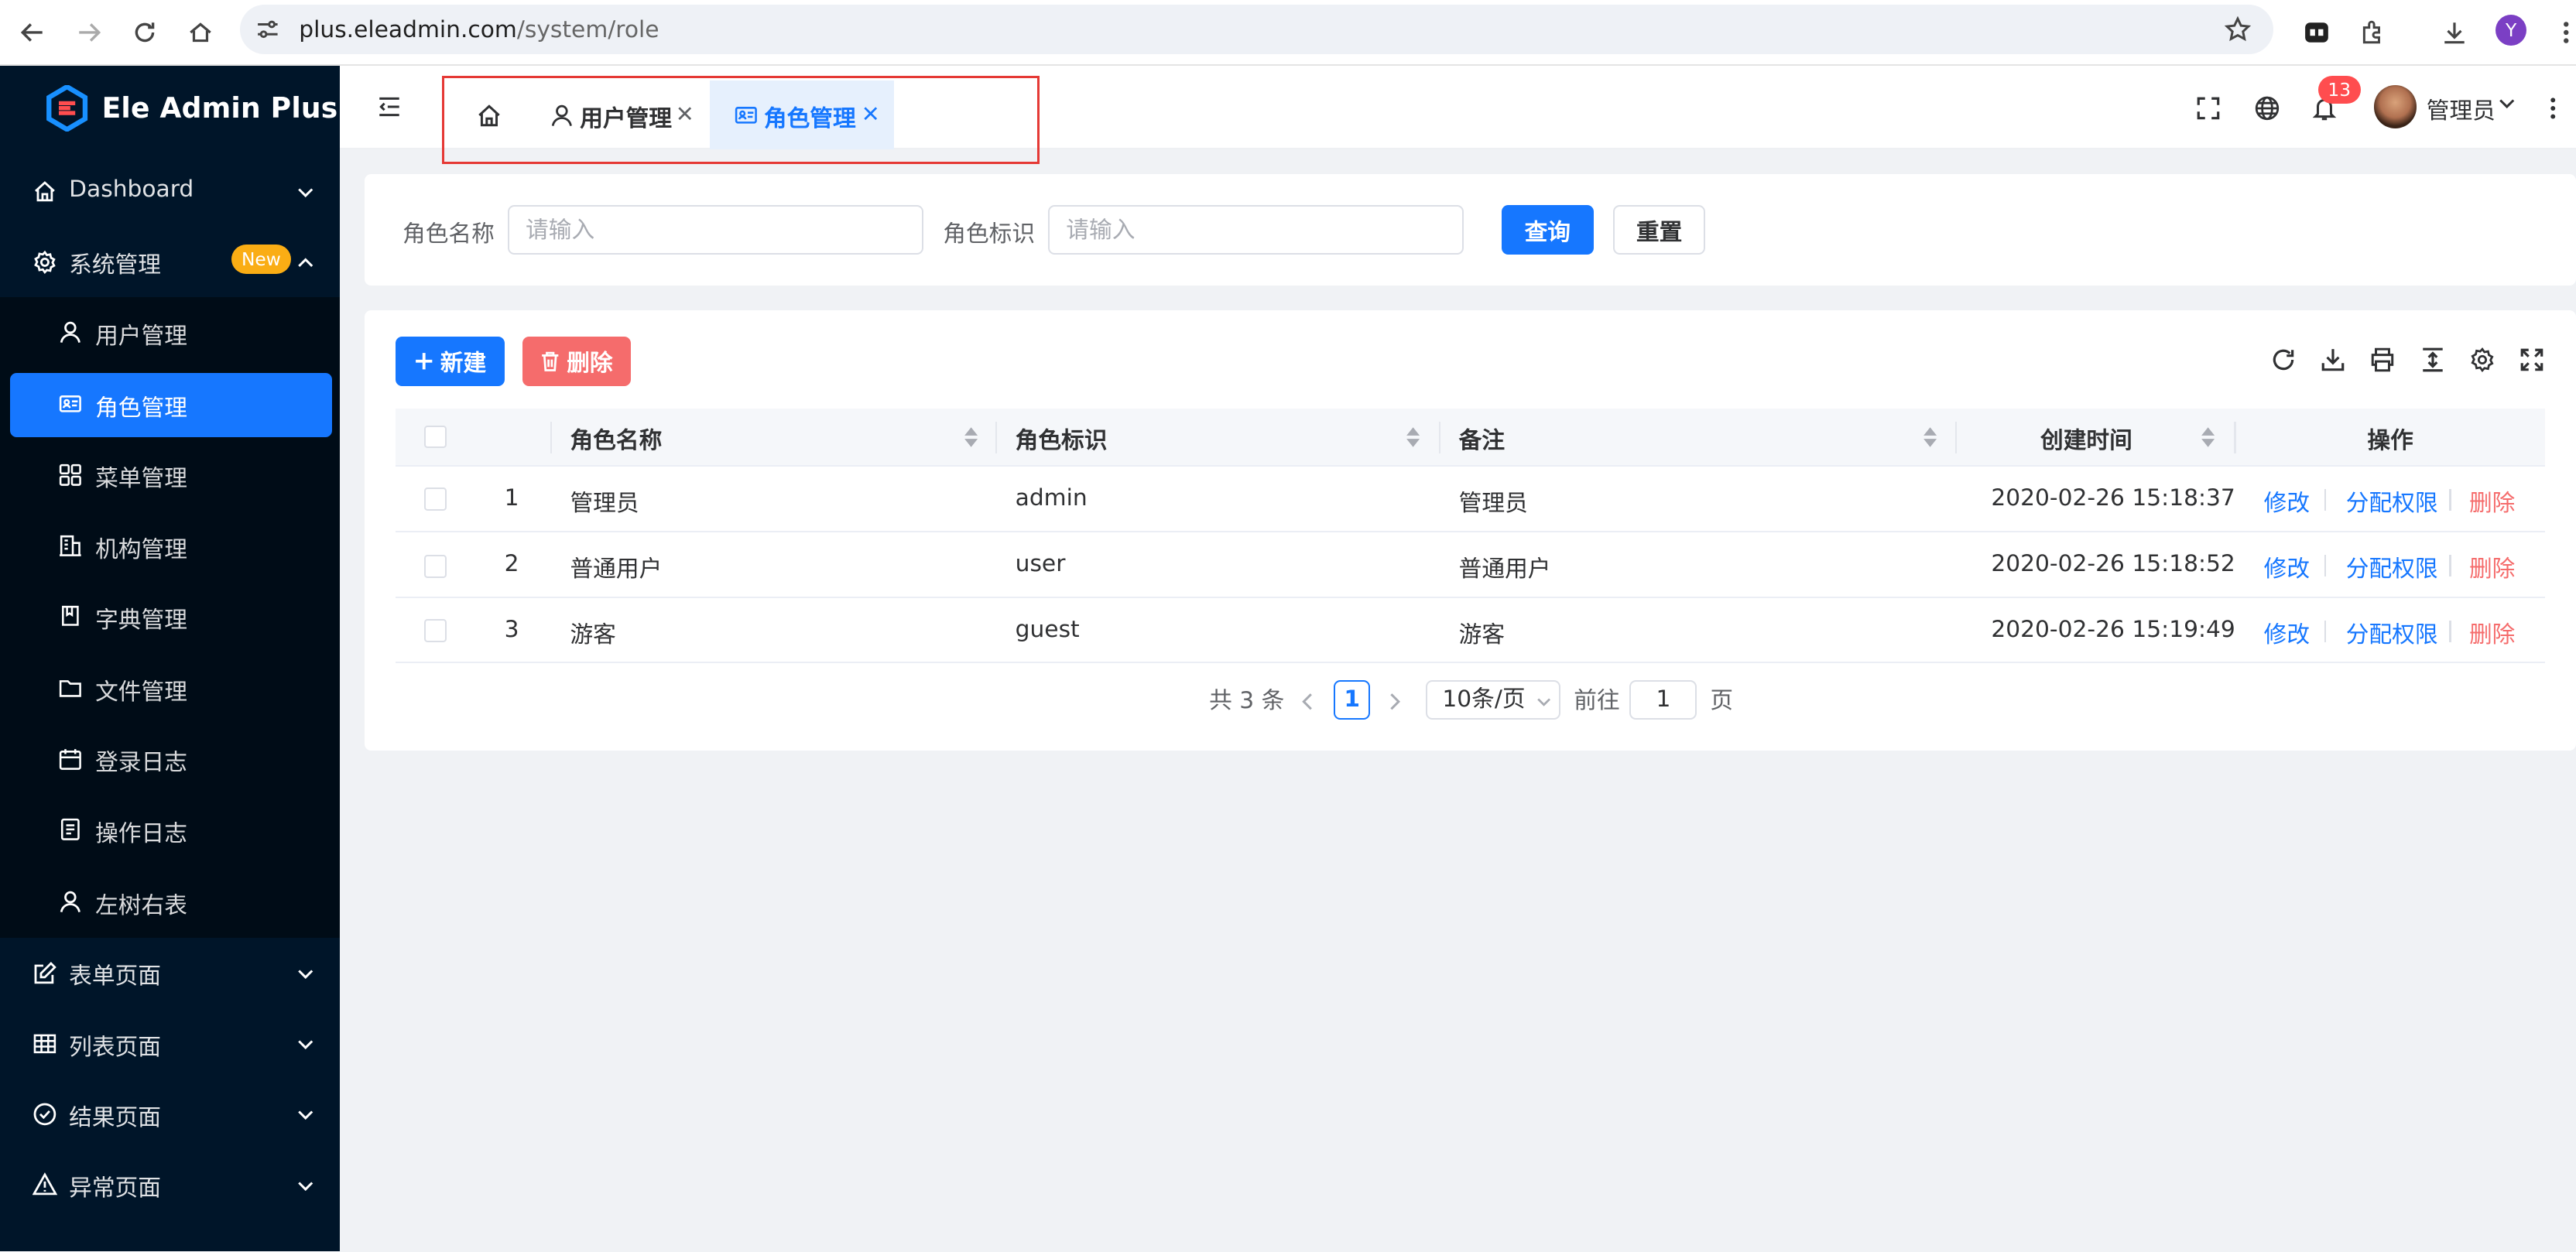 The height and width of the screenshot is (1252, 2576). I want to click on profile-avatar: Y, so click(2511, 31).